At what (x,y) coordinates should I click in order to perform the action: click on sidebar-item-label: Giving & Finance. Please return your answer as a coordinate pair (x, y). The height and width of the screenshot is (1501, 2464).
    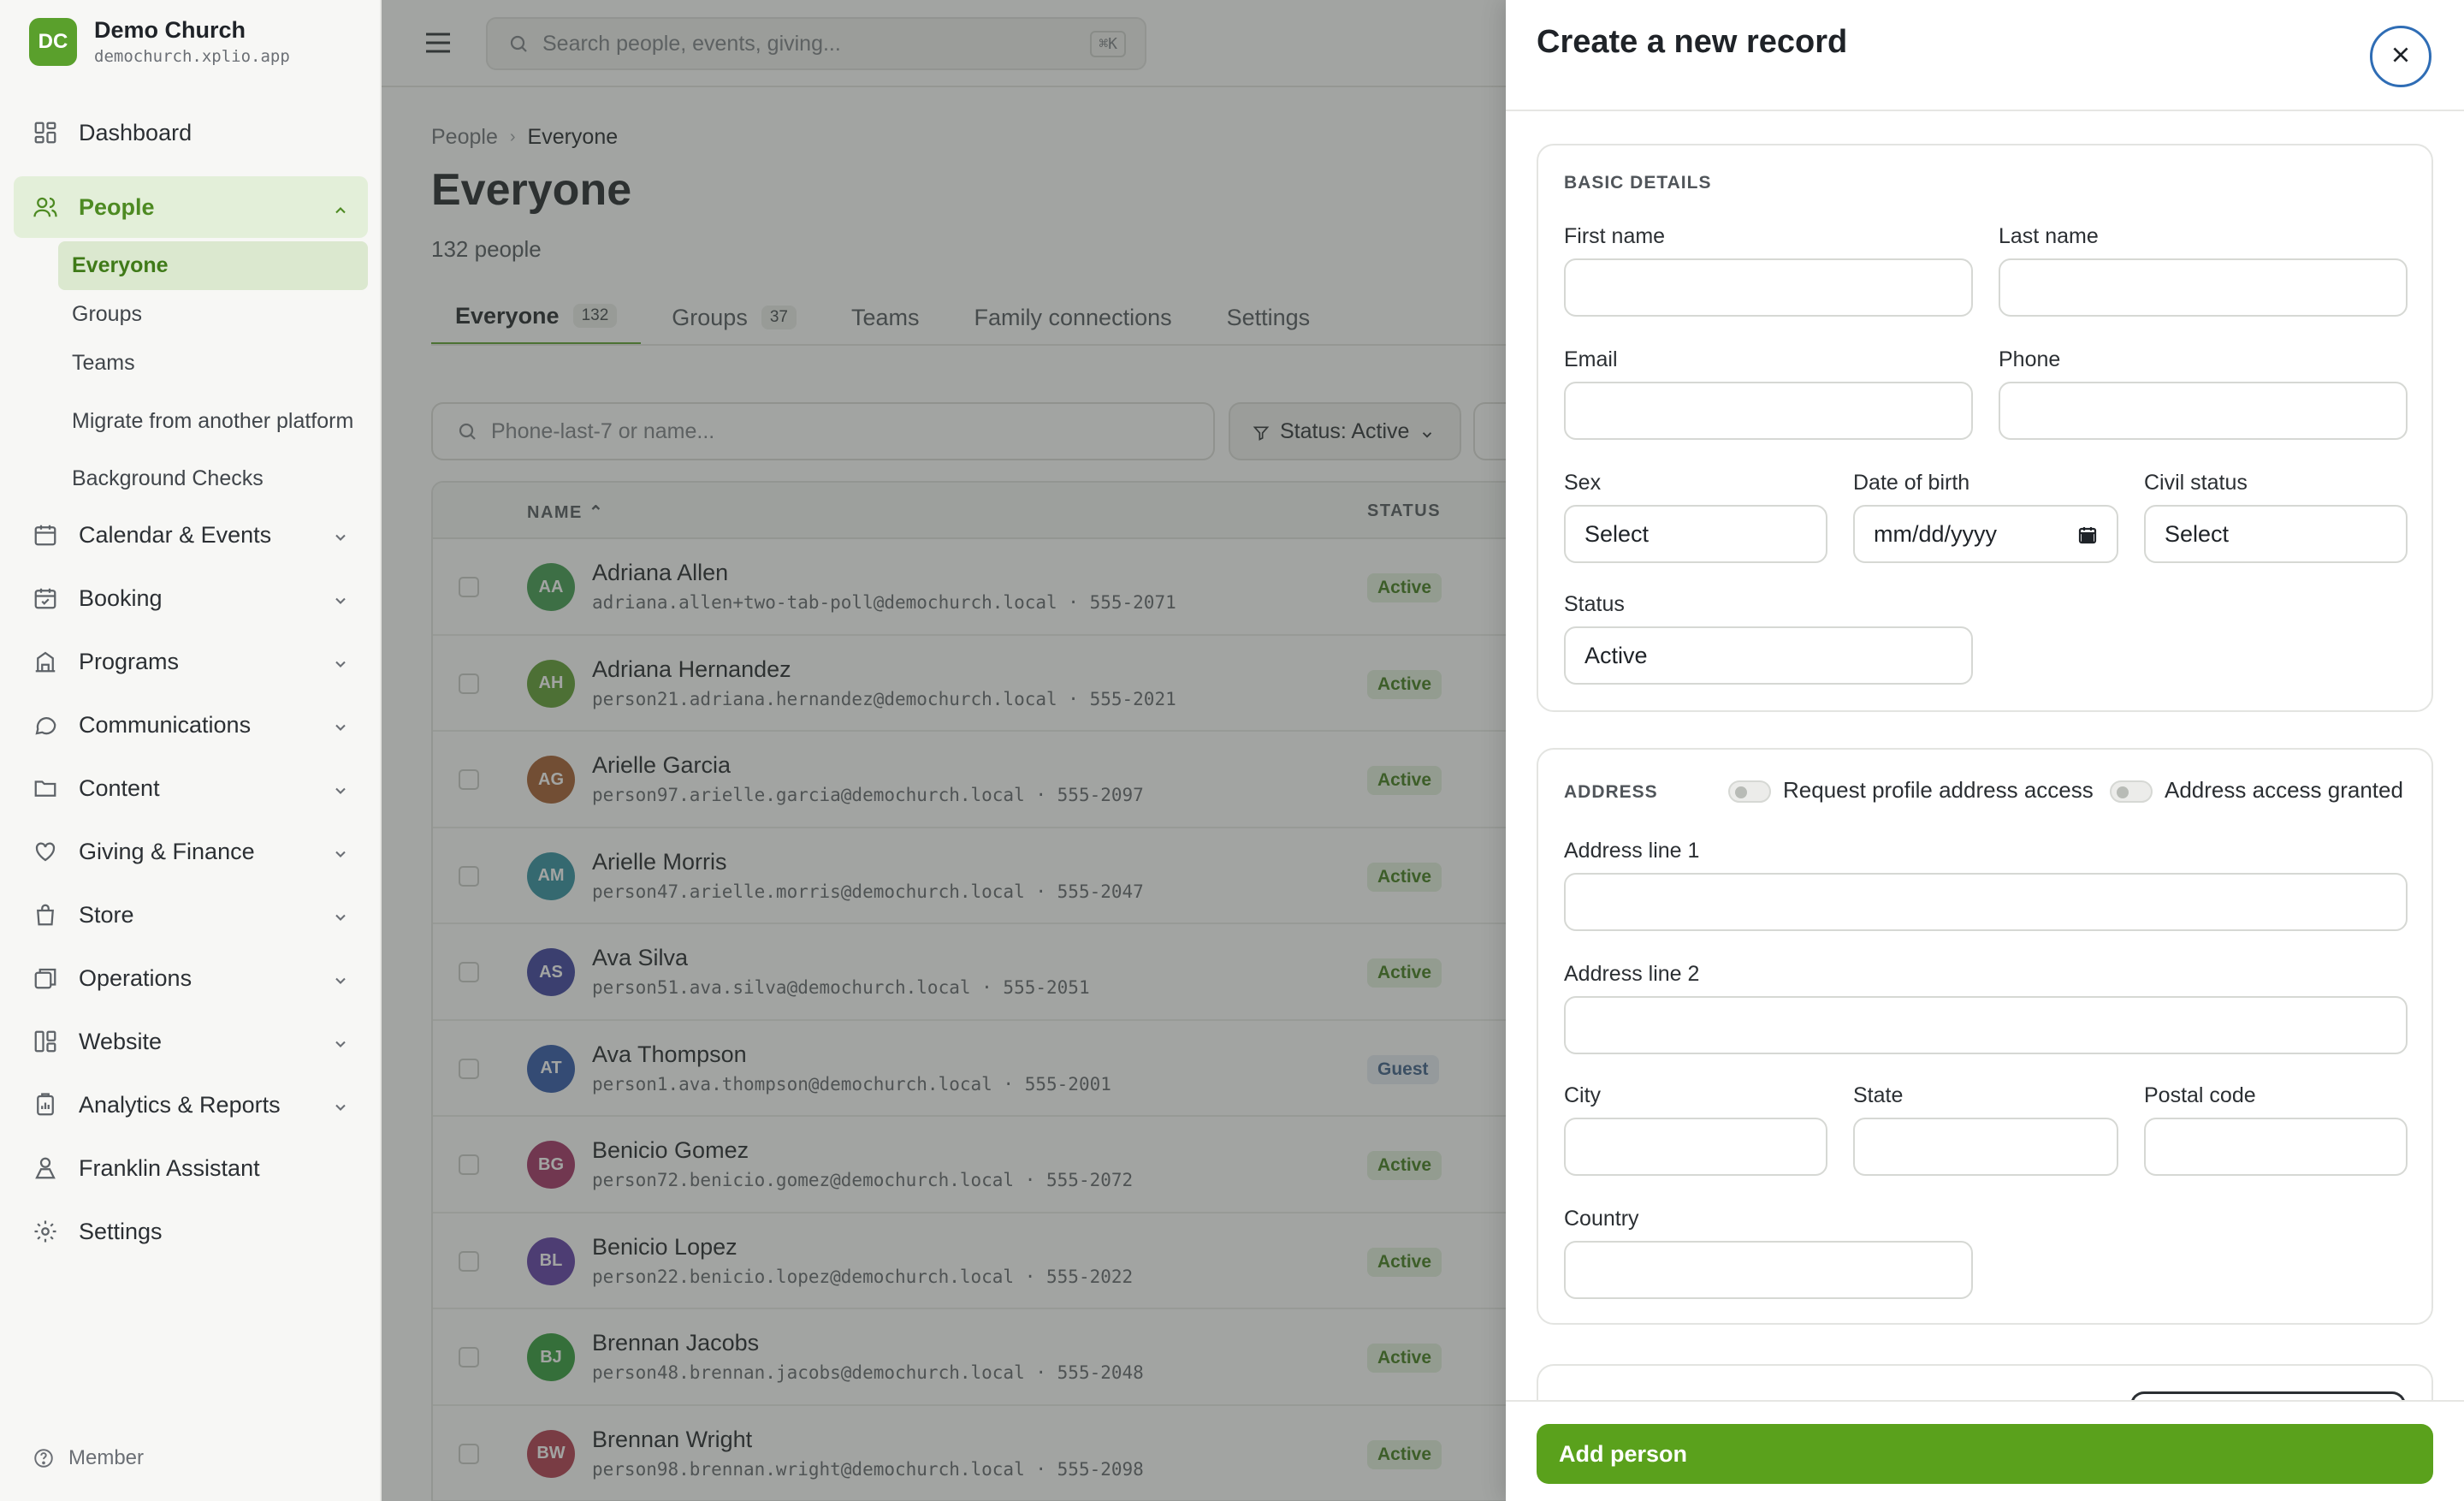
    Looking at the image, I should click on (167, 851).